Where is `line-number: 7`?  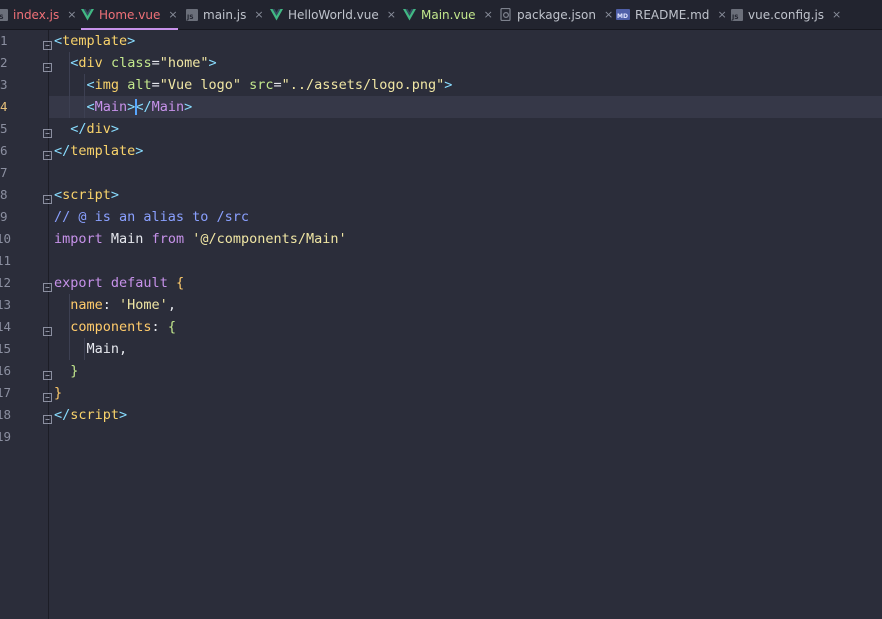 line-number: 7 is located at coordinates (4, 172).